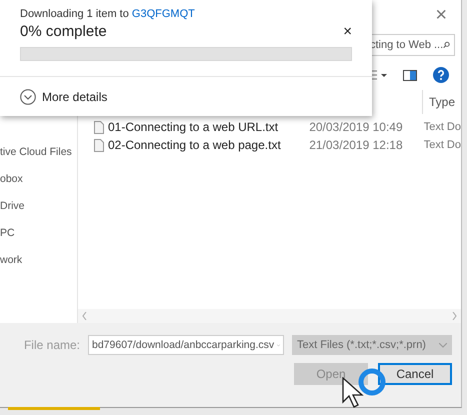 The height and width of the screenshot is (415, 467). Describe the element at coordinates (441, 75) in the screenshot. I see `help-icon` at that location.